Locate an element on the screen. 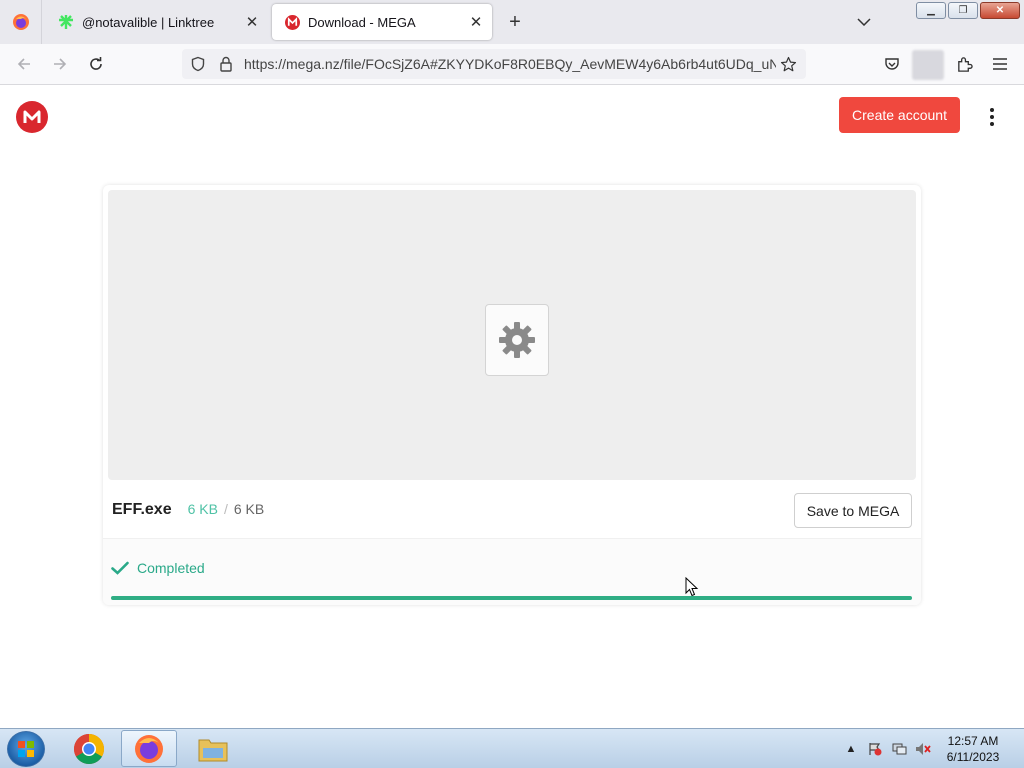 The image size is (1024, 768). checkmark-icon is located at coordinates (120, 568).